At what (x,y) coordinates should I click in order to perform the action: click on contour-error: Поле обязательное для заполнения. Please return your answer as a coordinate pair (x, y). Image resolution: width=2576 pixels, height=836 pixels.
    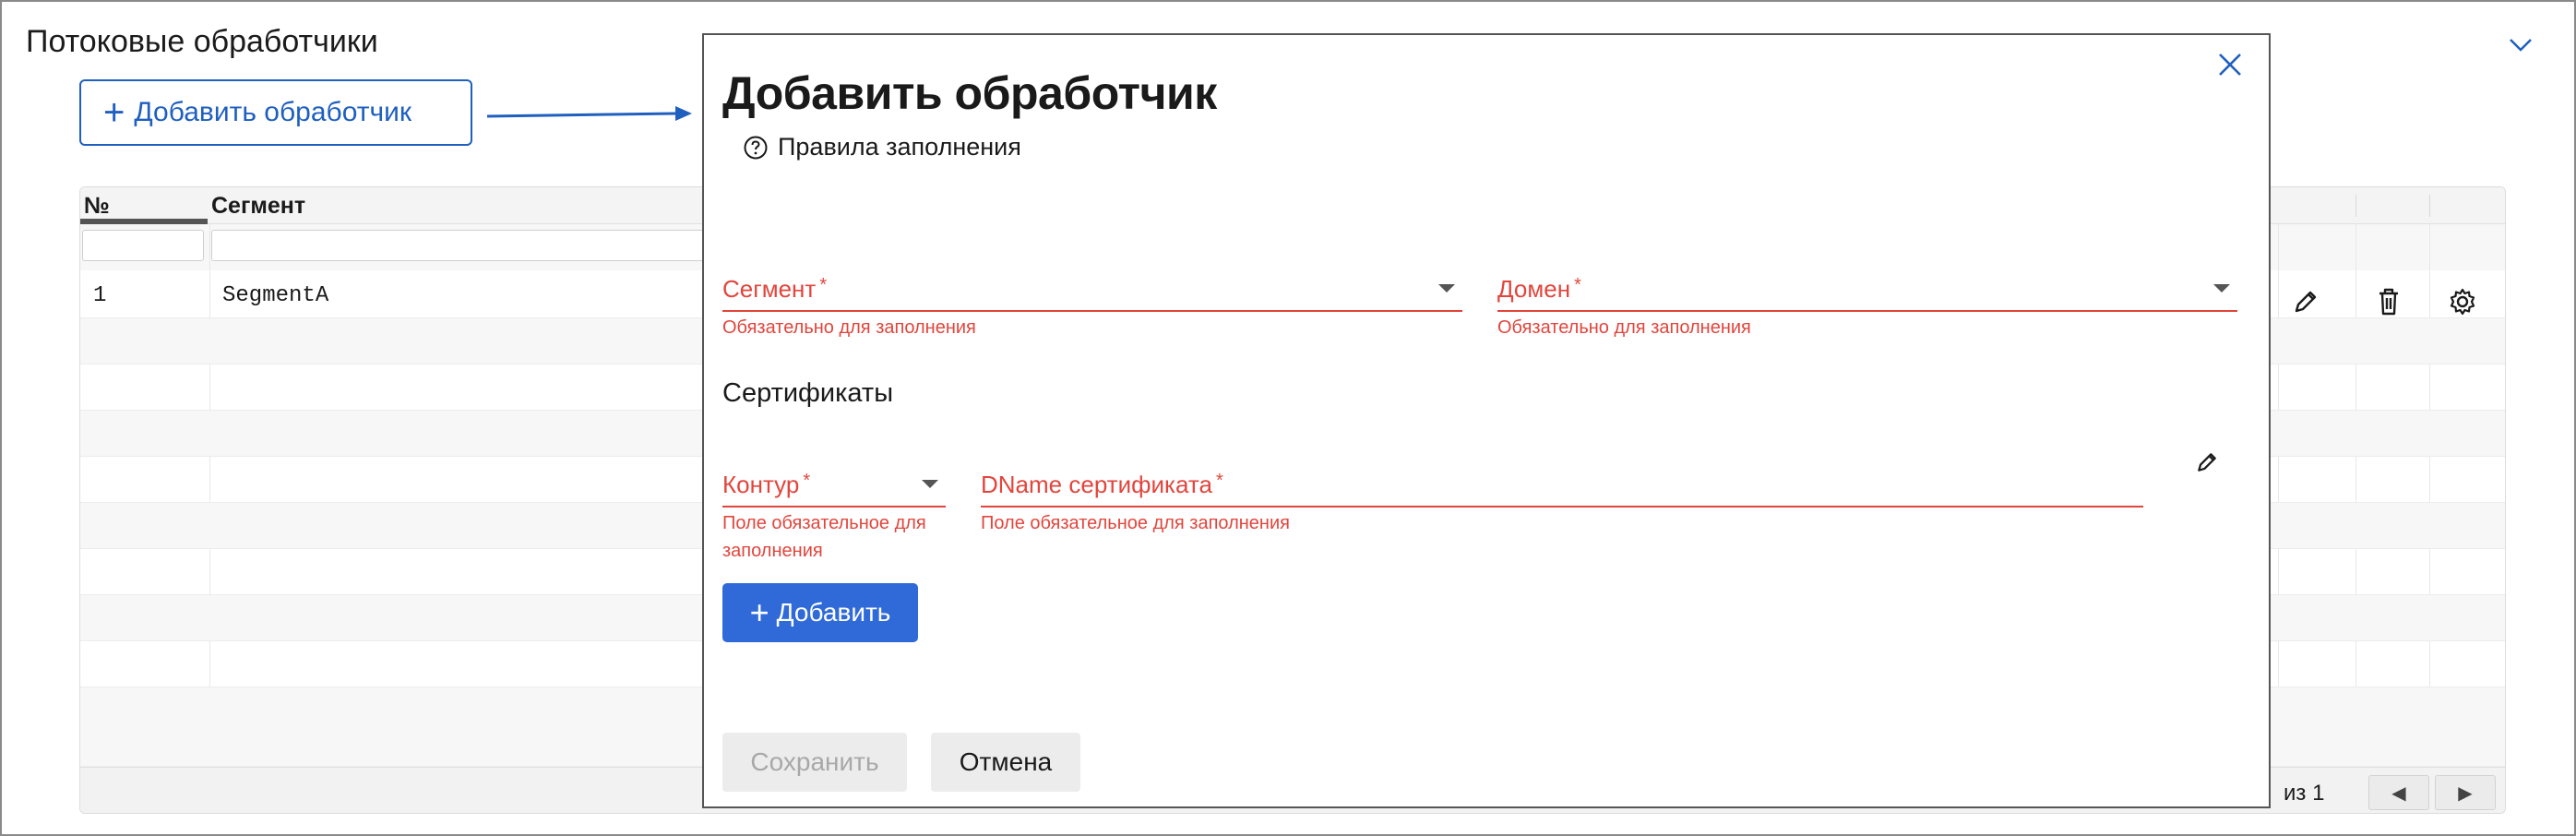
    Looking at the image, I should click on (824, 537).